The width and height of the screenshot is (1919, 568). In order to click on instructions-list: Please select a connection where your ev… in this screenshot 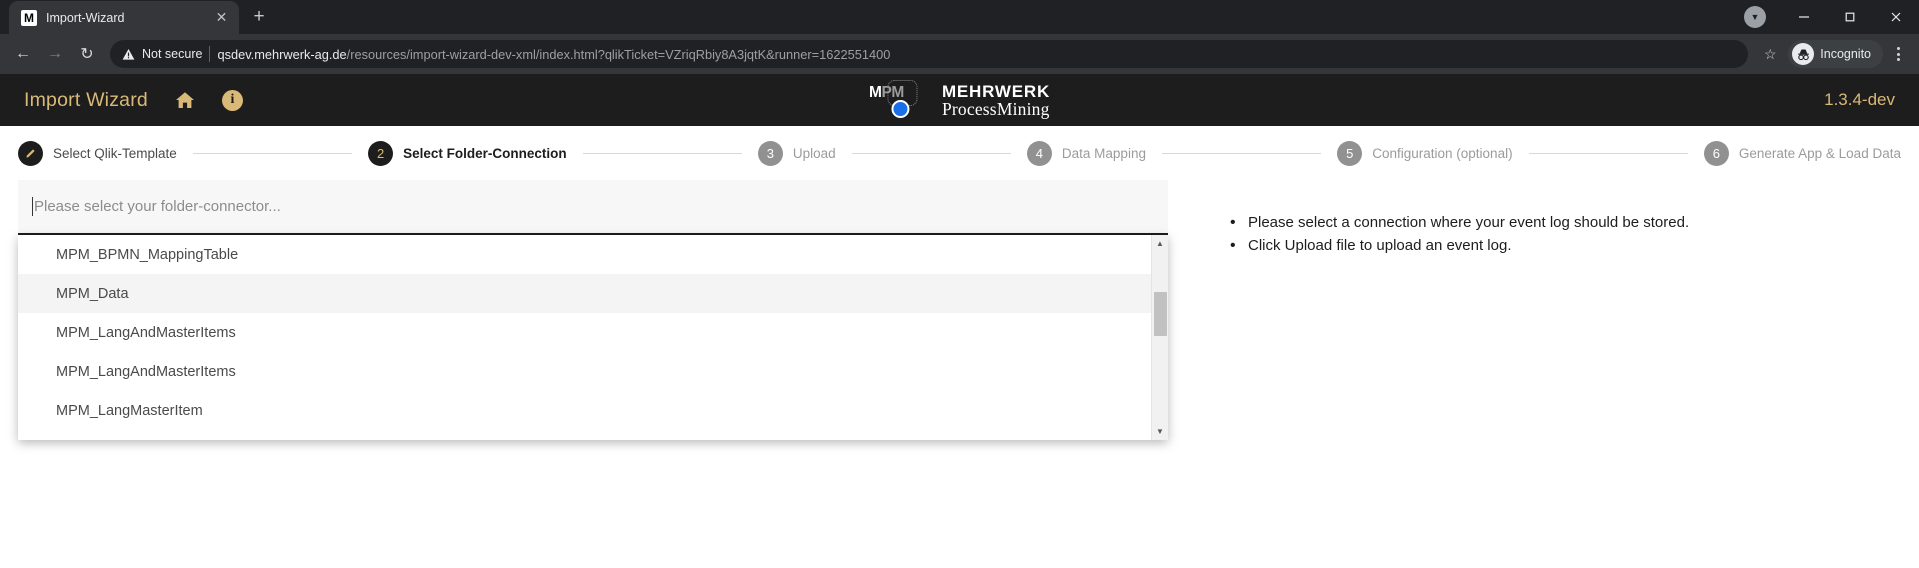, I will do `click(1565, 234)`.